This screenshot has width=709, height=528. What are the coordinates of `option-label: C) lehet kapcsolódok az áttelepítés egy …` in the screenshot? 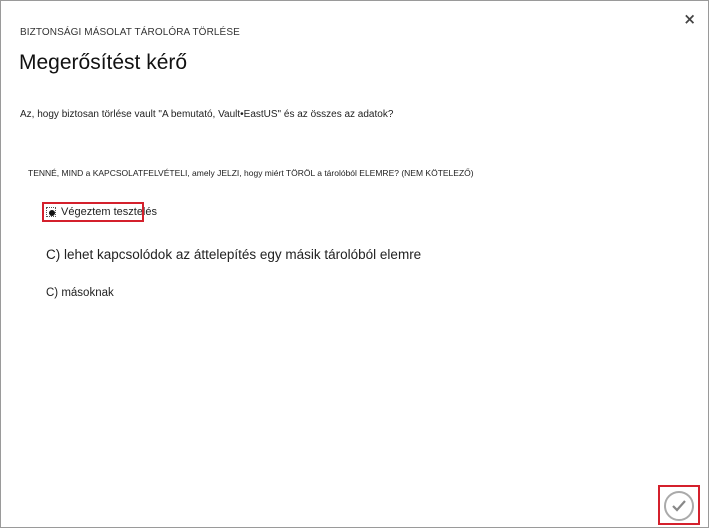 It's located at (234, 254).